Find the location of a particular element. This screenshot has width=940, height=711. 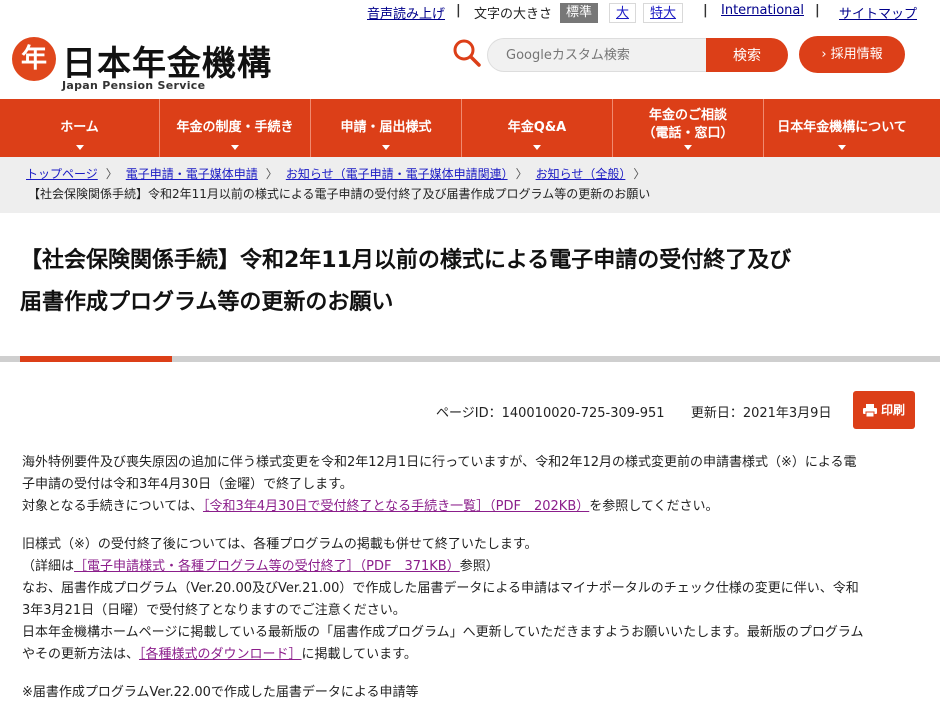

nav-item-label: 日本年金機構について is located at coordinates (842, 127).